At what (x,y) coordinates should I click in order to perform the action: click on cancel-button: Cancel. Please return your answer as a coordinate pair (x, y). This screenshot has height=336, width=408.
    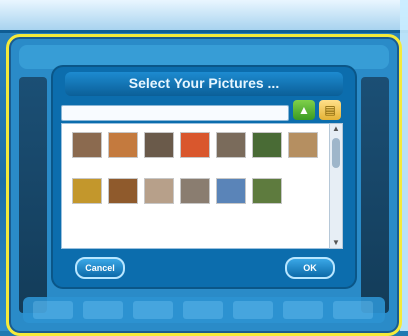
    Looking at the image, I should click on (100, 268).